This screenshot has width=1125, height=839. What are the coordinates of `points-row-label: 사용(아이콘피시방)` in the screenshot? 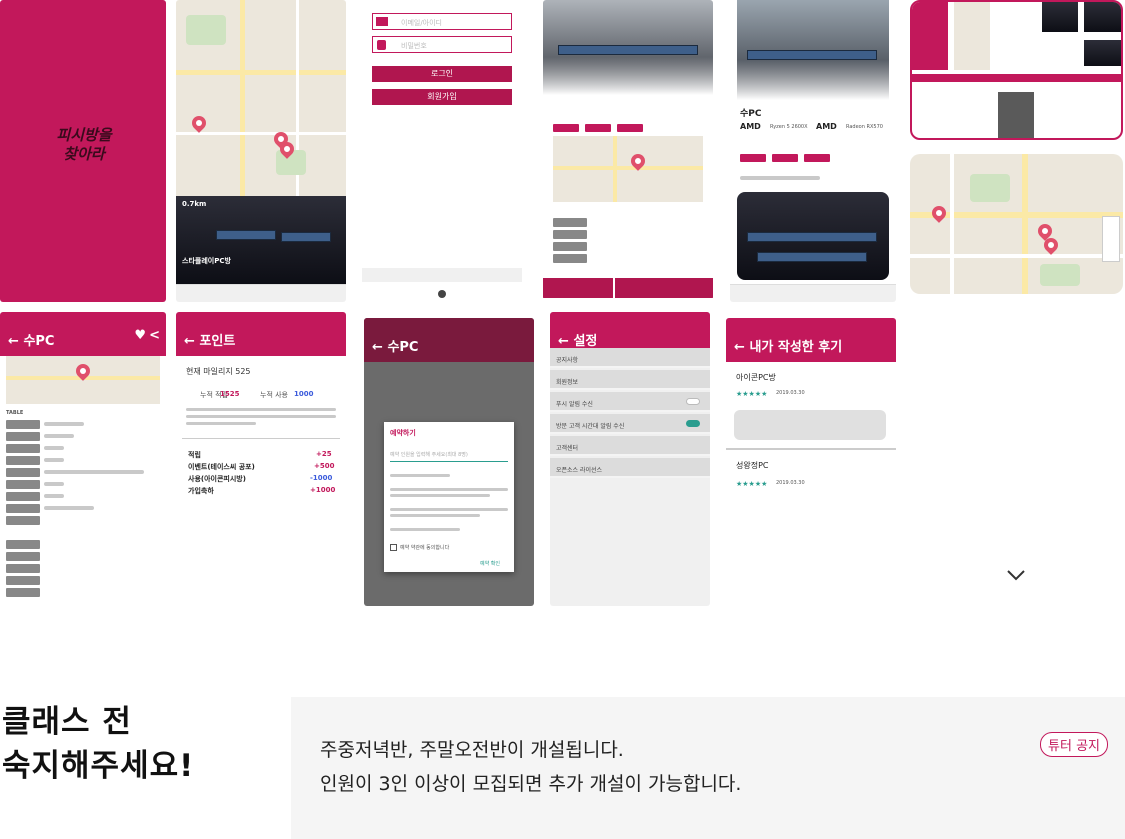 It's located at (217, 479).